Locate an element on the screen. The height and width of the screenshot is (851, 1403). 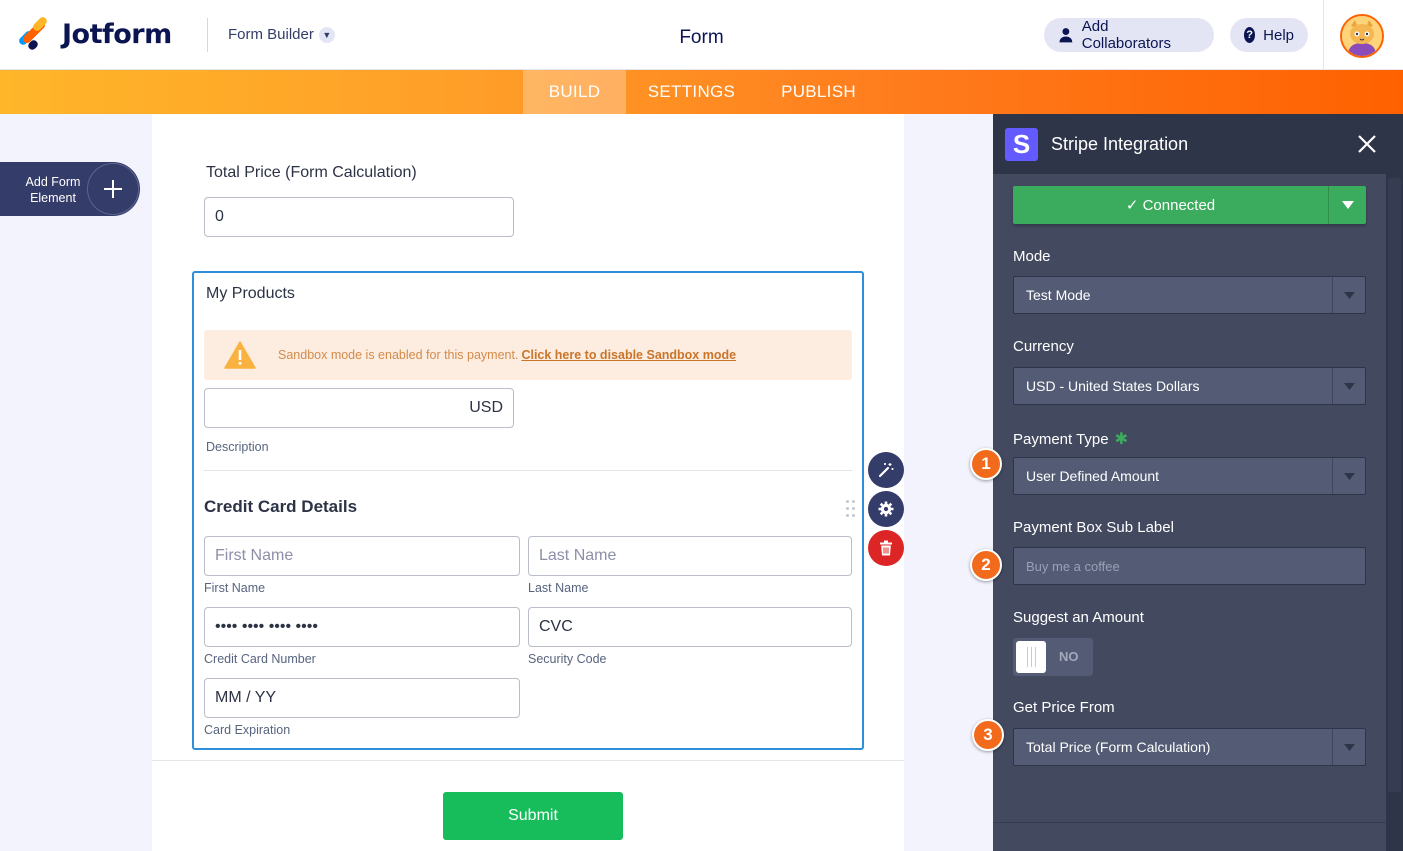
payment-box-sub-label-label: Payment Box Sub Label is located at coordinates (1093, 527).